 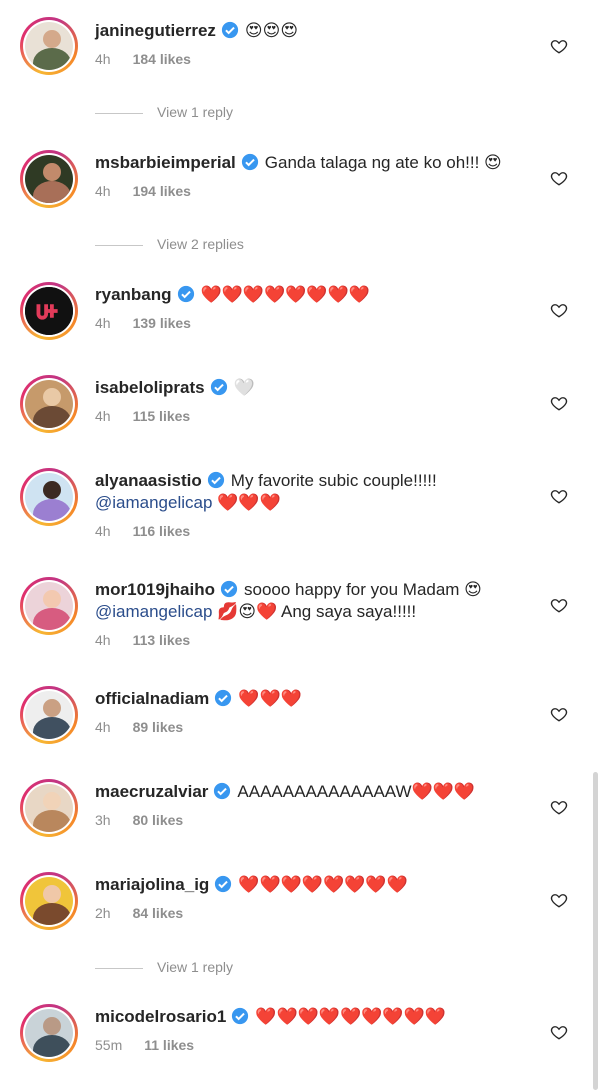 What do you see at coordinates (109, 1045) in the screenshot?
I see `timestamp: 55m` at bounding box center [109, 1045].